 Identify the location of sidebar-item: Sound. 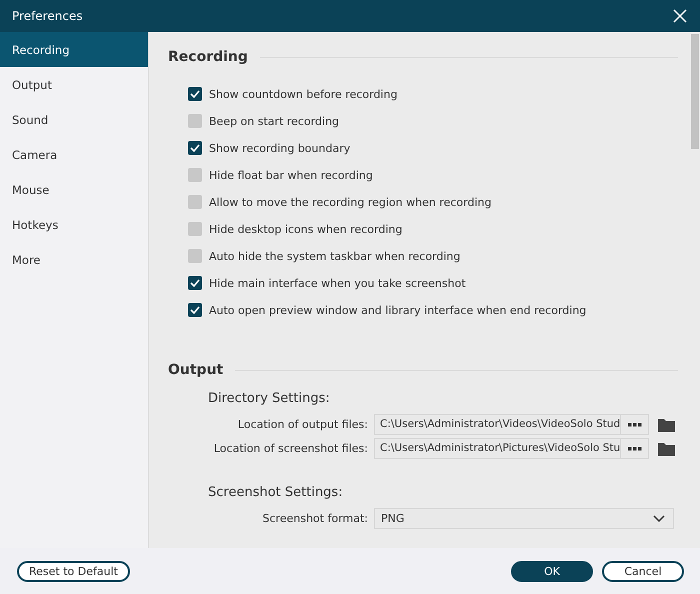
(74, 119).